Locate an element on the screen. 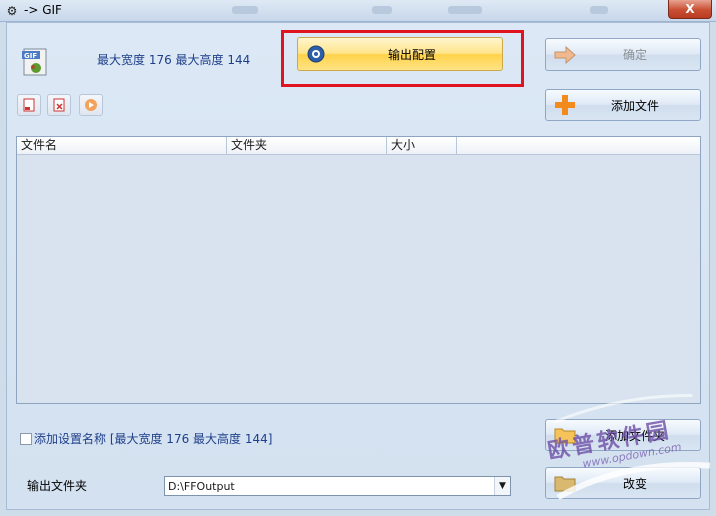 The height and width of the screenshot is (516, 716). add-file-button: 添加文件 is located at coordinates (623, 105).